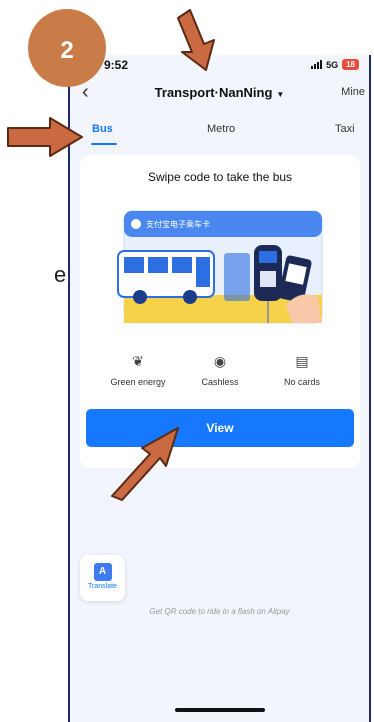  What do you see at coordinates (145, 464) in the screenshot?
I see `arrow-to-view-button` at bounding box center [145, 464].